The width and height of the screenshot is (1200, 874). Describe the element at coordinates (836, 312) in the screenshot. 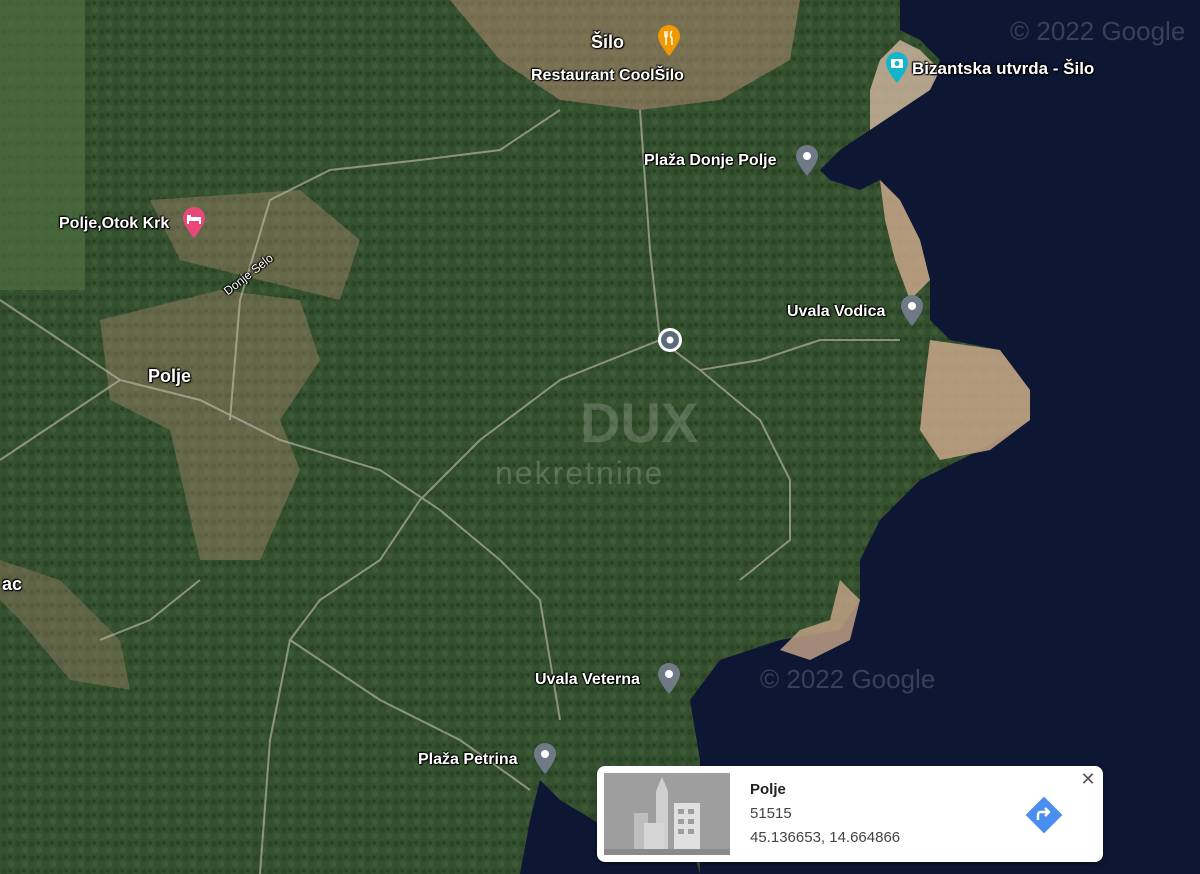

I see `place-label-uvala-vodica: Uvala Vodica` at that location.